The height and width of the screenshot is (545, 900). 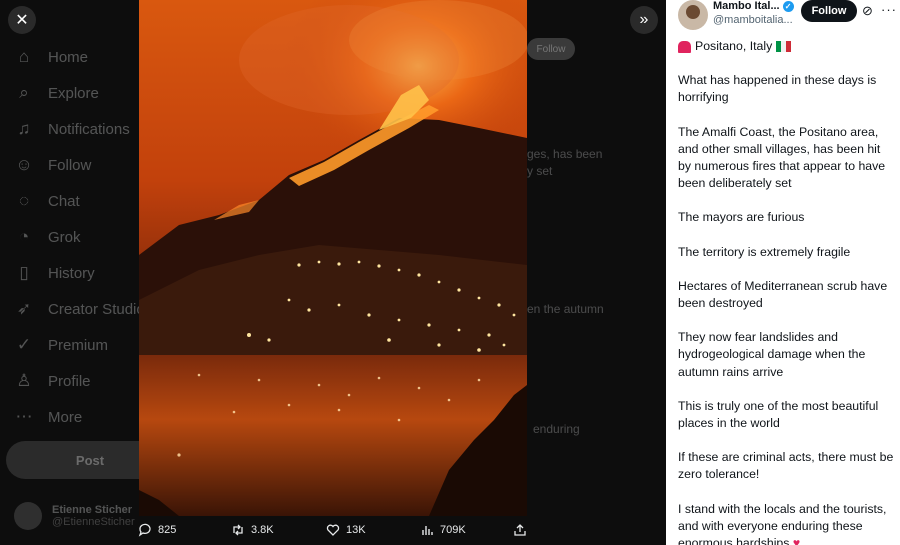 I want to click on repost-button: 3.8K, so click(x=252, y=530).